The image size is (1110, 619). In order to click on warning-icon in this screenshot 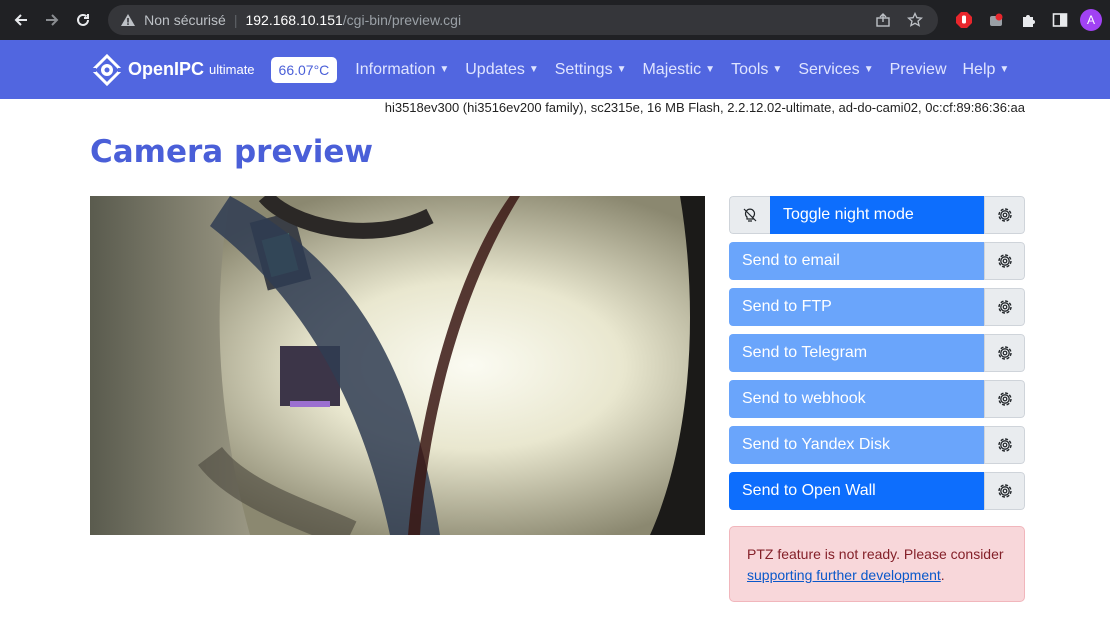, I will do `click(128, 20)`.